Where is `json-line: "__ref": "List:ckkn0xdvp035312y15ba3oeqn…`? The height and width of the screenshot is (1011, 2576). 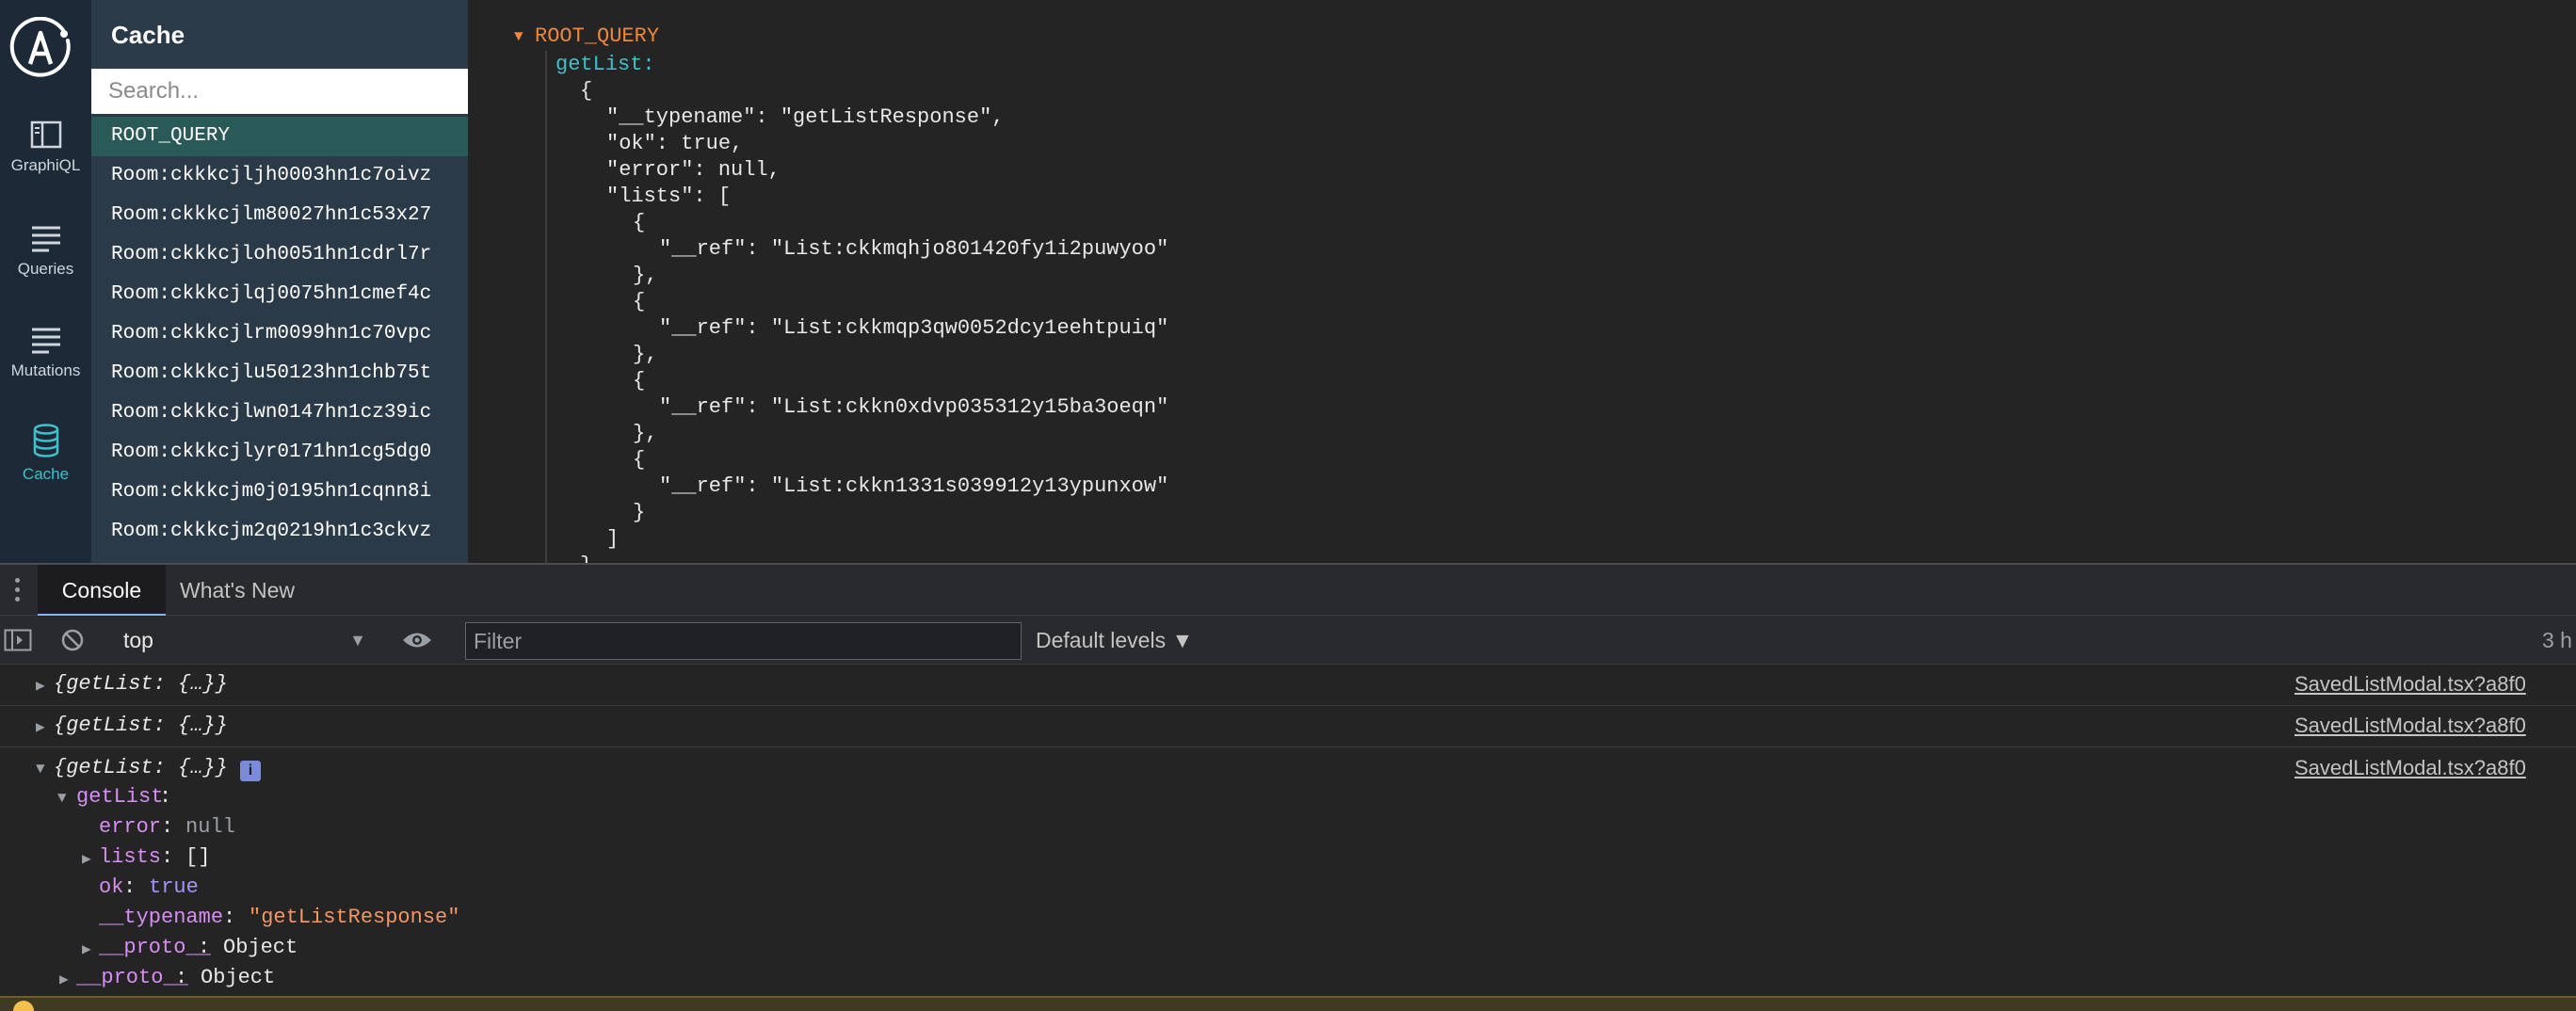 json-line: "__ref": "List:ckkn0xdvp035312y15ba3oeqn… is located at coordinates (914, 407).